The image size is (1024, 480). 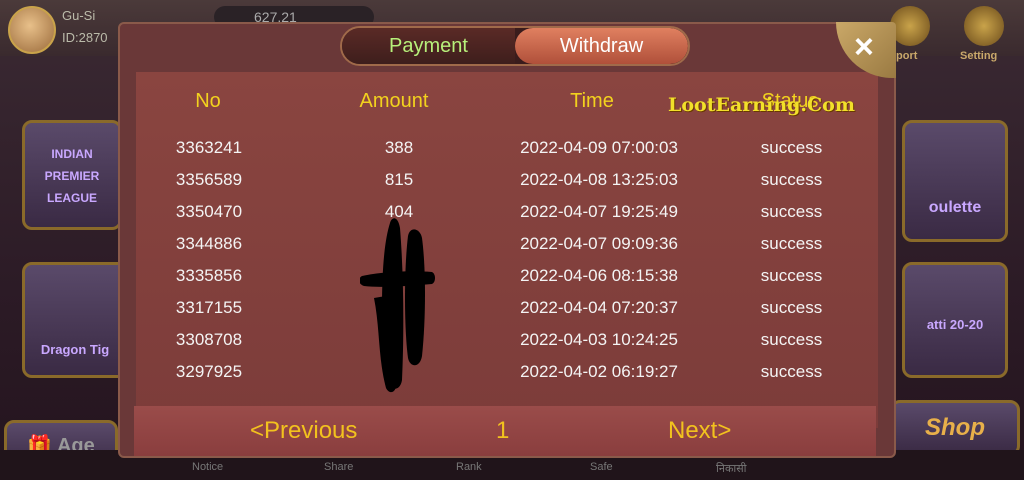 What do you see at coordinates (75, 349) in the screenshot?
I see `dragon-tile-label: Dragon Tig` at bounding box center [75, 349].